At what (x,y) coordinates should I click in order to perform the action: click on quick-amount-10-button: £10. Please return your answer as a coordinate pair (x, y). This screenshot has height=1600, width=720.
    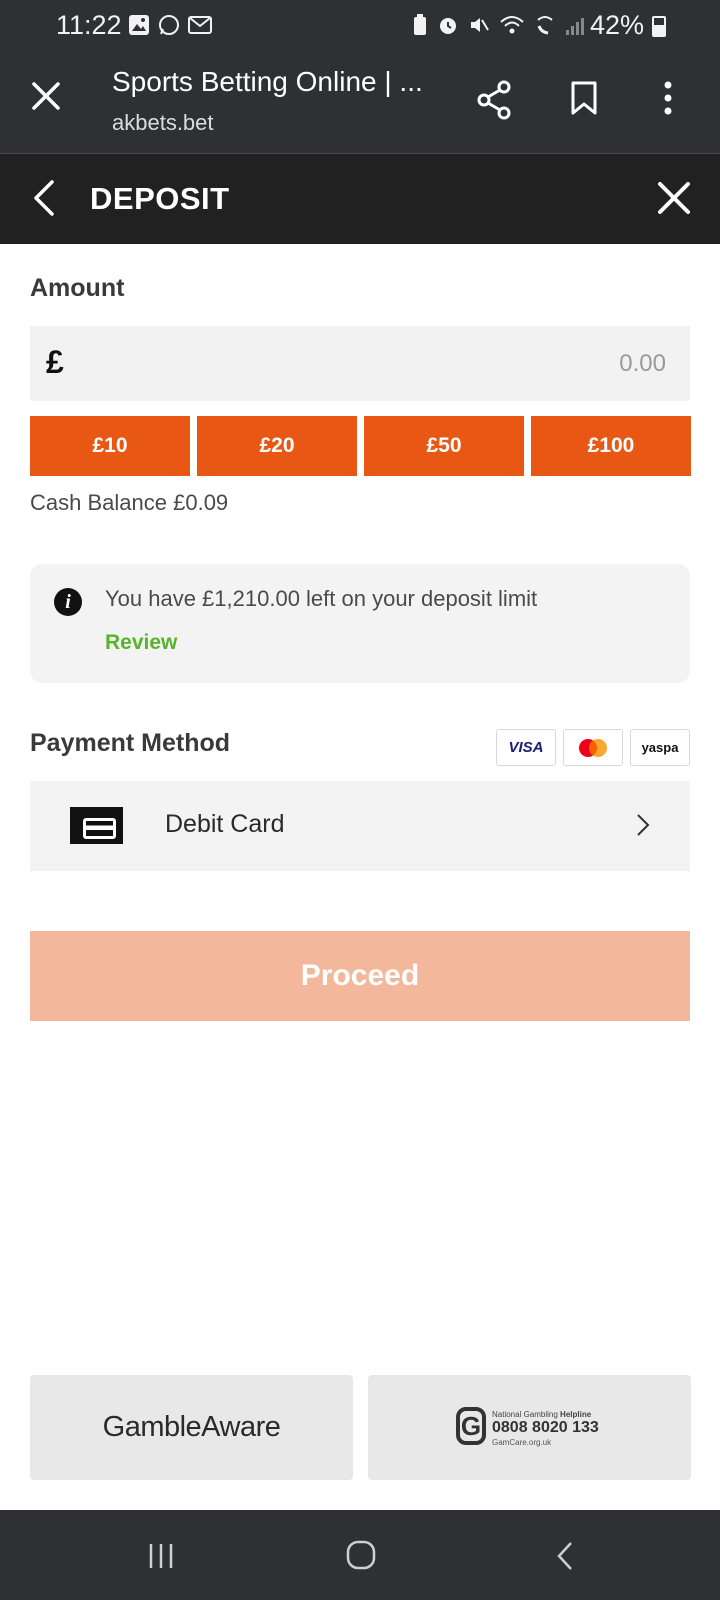
    Looking at the image, I should click on (110, 446).